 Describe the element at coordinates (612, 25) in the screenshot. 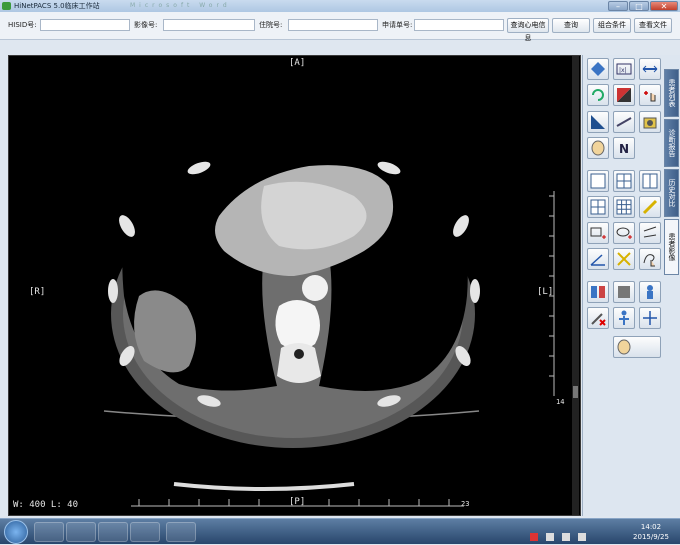

I see `combo-conditions-button: 组合条件` at that location.